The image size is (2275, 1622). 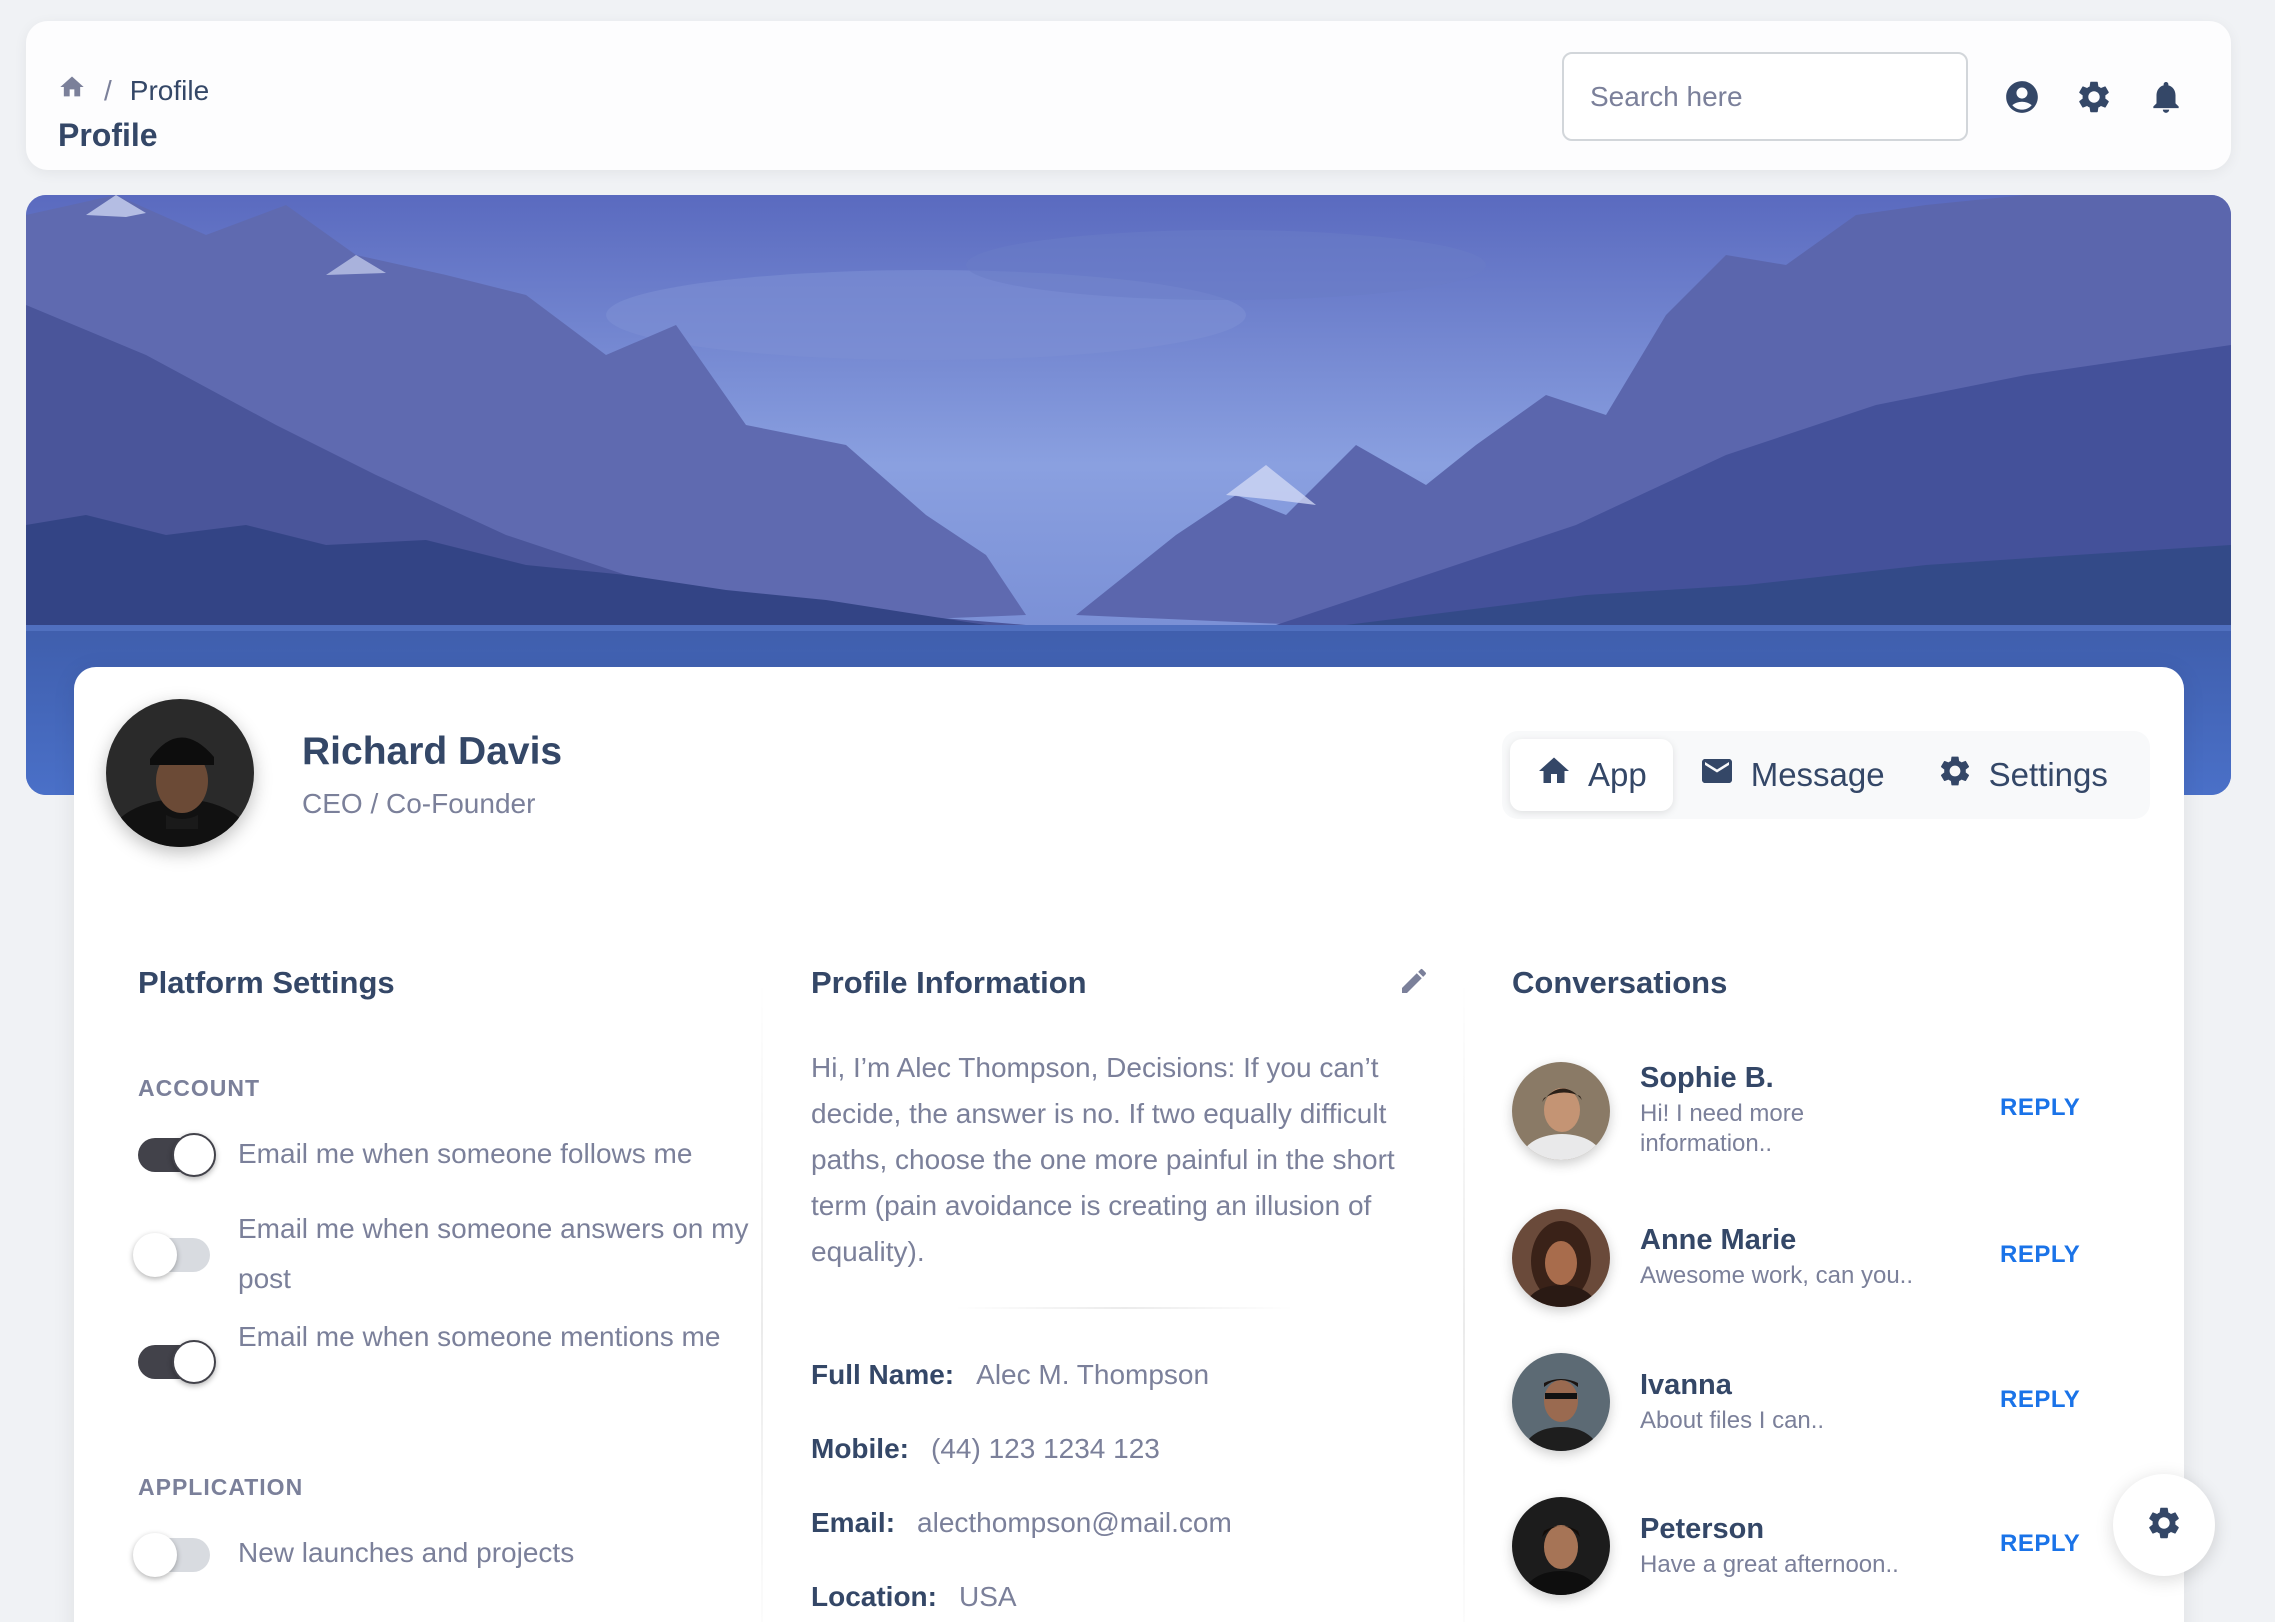 I want to click on conversation-name: Anne Marie, so click(x=1718, y=1240).